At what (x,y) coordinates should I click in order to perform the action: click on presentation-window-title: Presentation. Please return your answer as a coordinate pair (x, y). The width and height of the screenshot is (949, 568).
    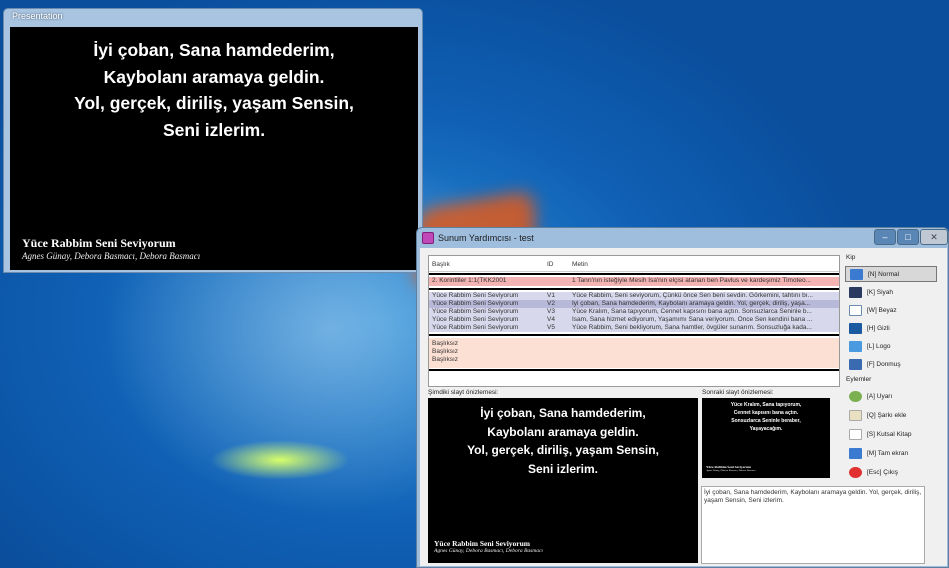
    Looking at the image, I should click on (37, 16).